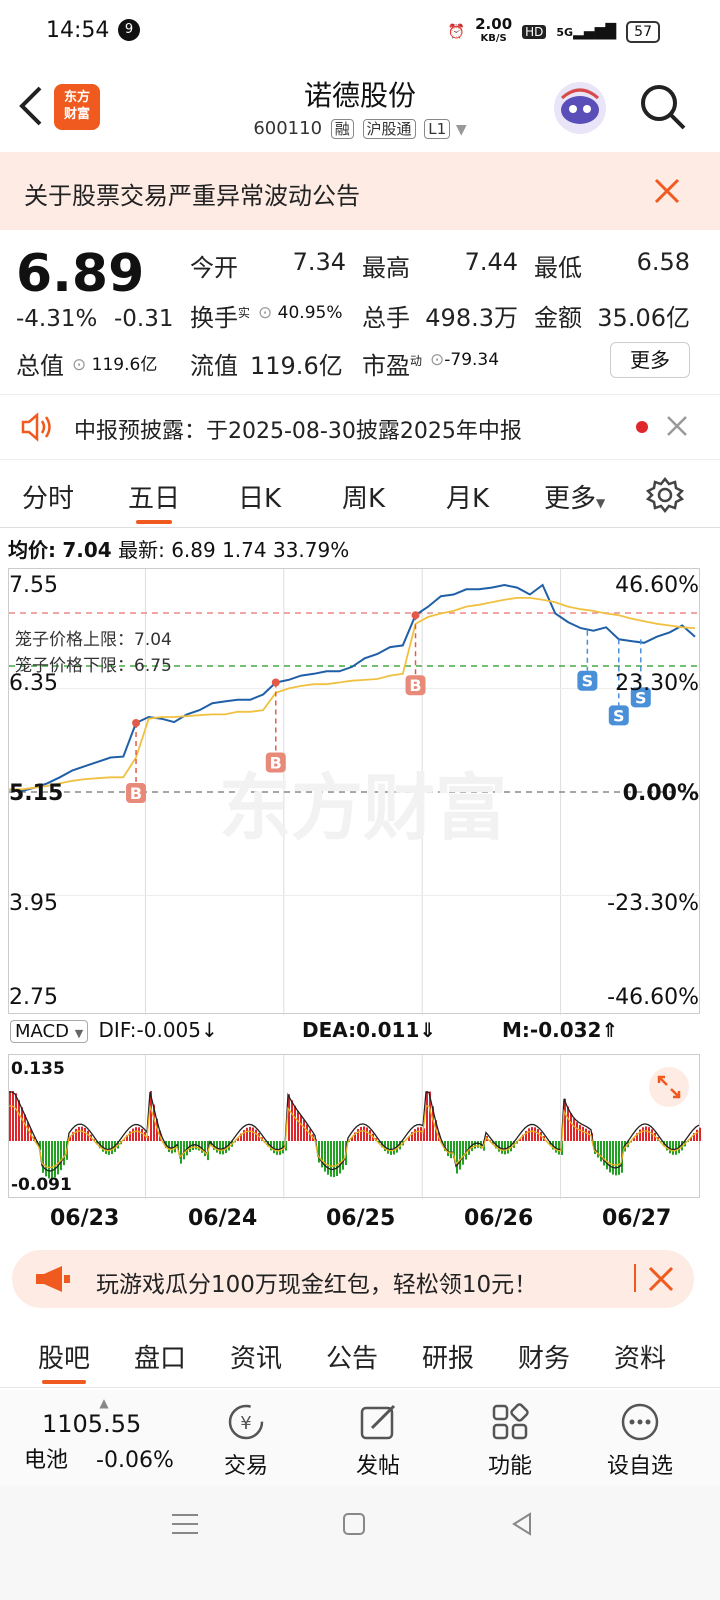 The height and width of the screenshot is (1600, 720). What do you see at coordinates (378, 1435) in the screenshot?
I see `post-button: 发帖` at bounding box center [378, 1435].